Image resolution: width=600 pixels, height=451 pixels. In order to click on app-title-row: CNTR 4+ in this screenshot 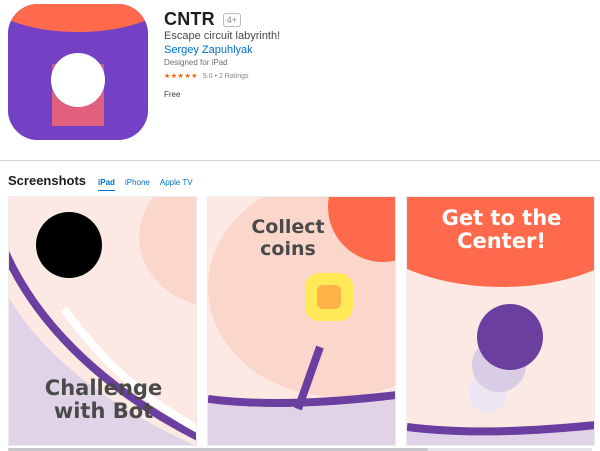, I will do `click(203, 19)`.